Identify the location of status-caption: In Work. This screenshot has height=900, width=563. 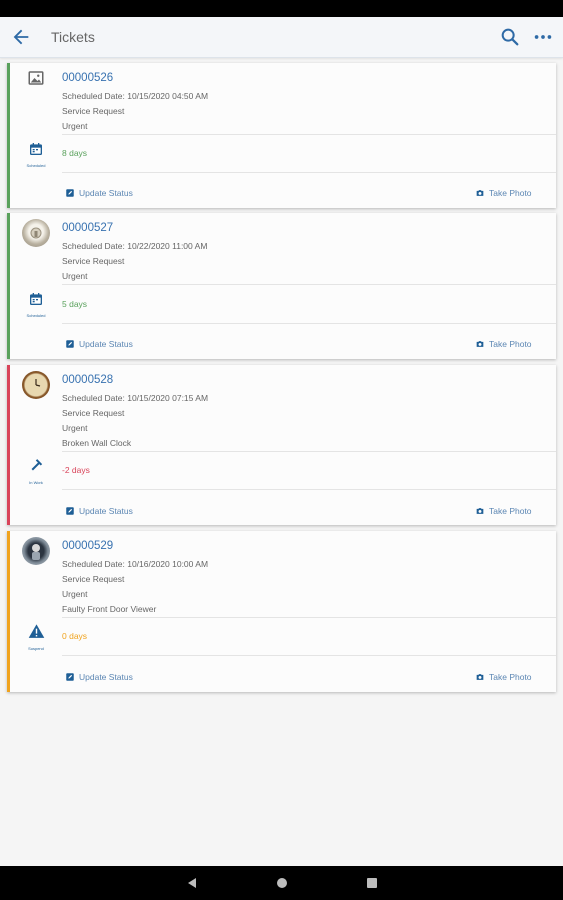
(36, 482).